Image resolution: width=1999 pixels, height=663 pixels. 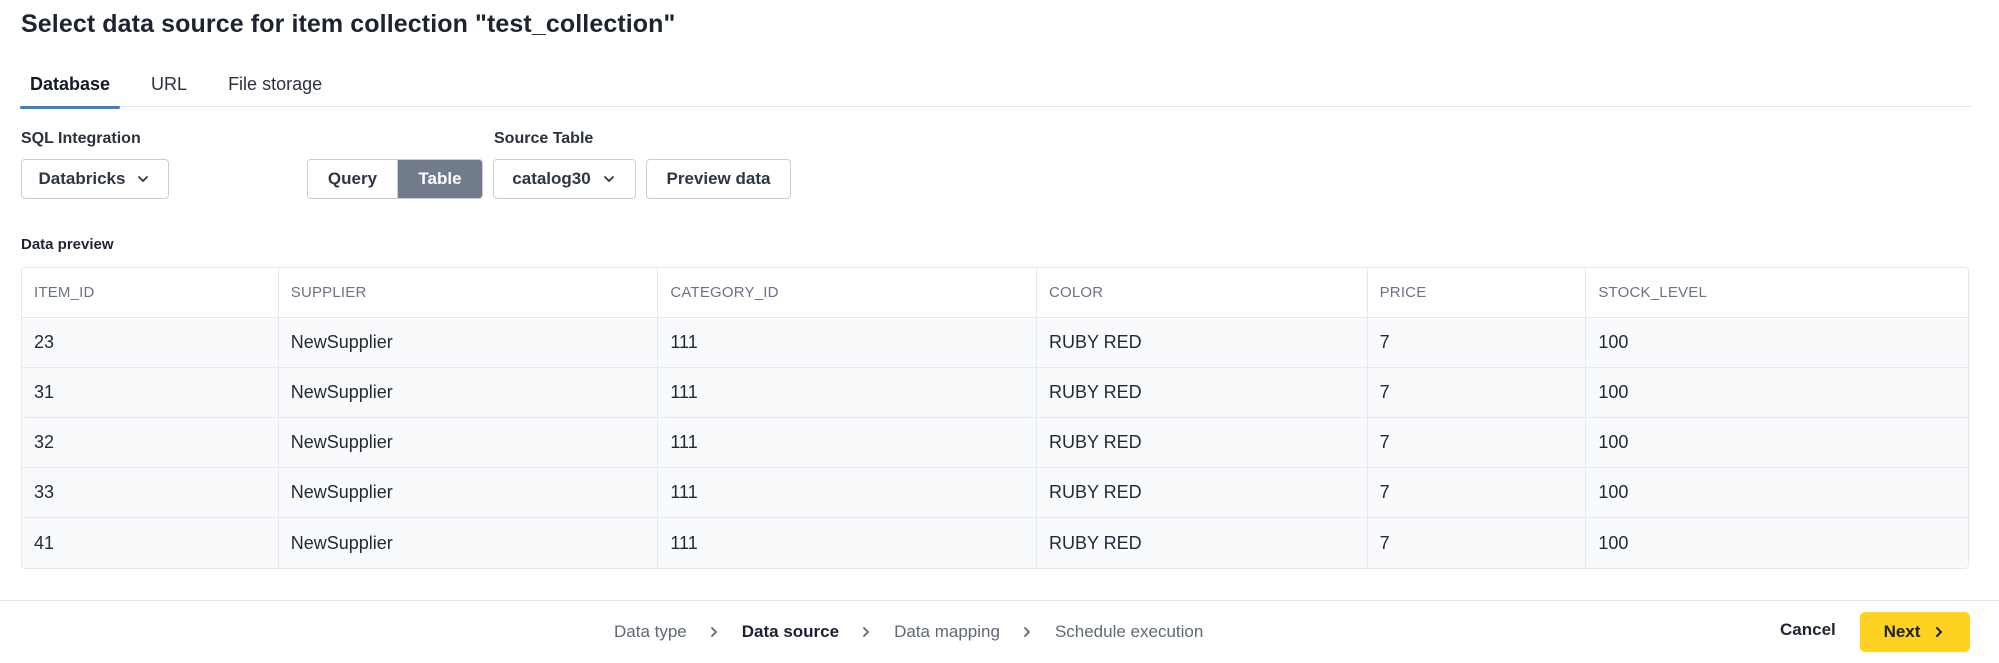 I want to click on query-mode-button: Query, so click(x=353, y=179).